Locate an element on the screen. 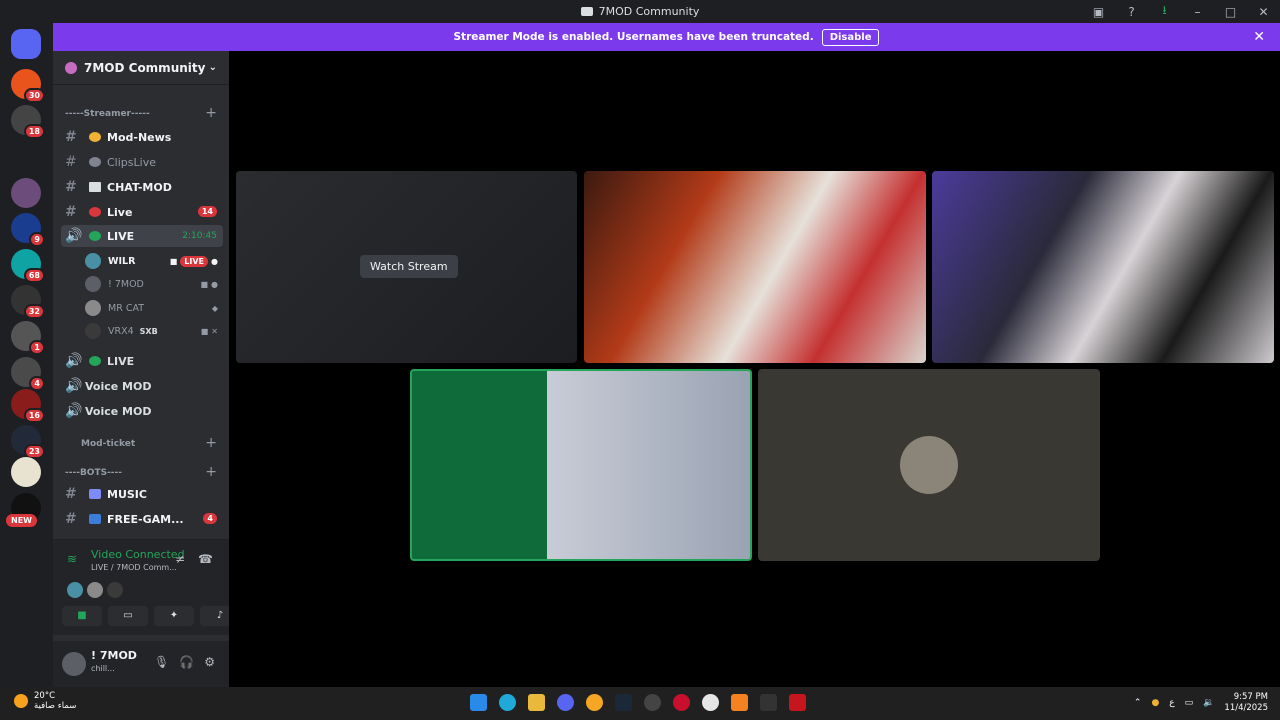 This screenshot has width=1280, height=720. server-header: 7MOD Community ⌄ is located at coordinates (141, 68).